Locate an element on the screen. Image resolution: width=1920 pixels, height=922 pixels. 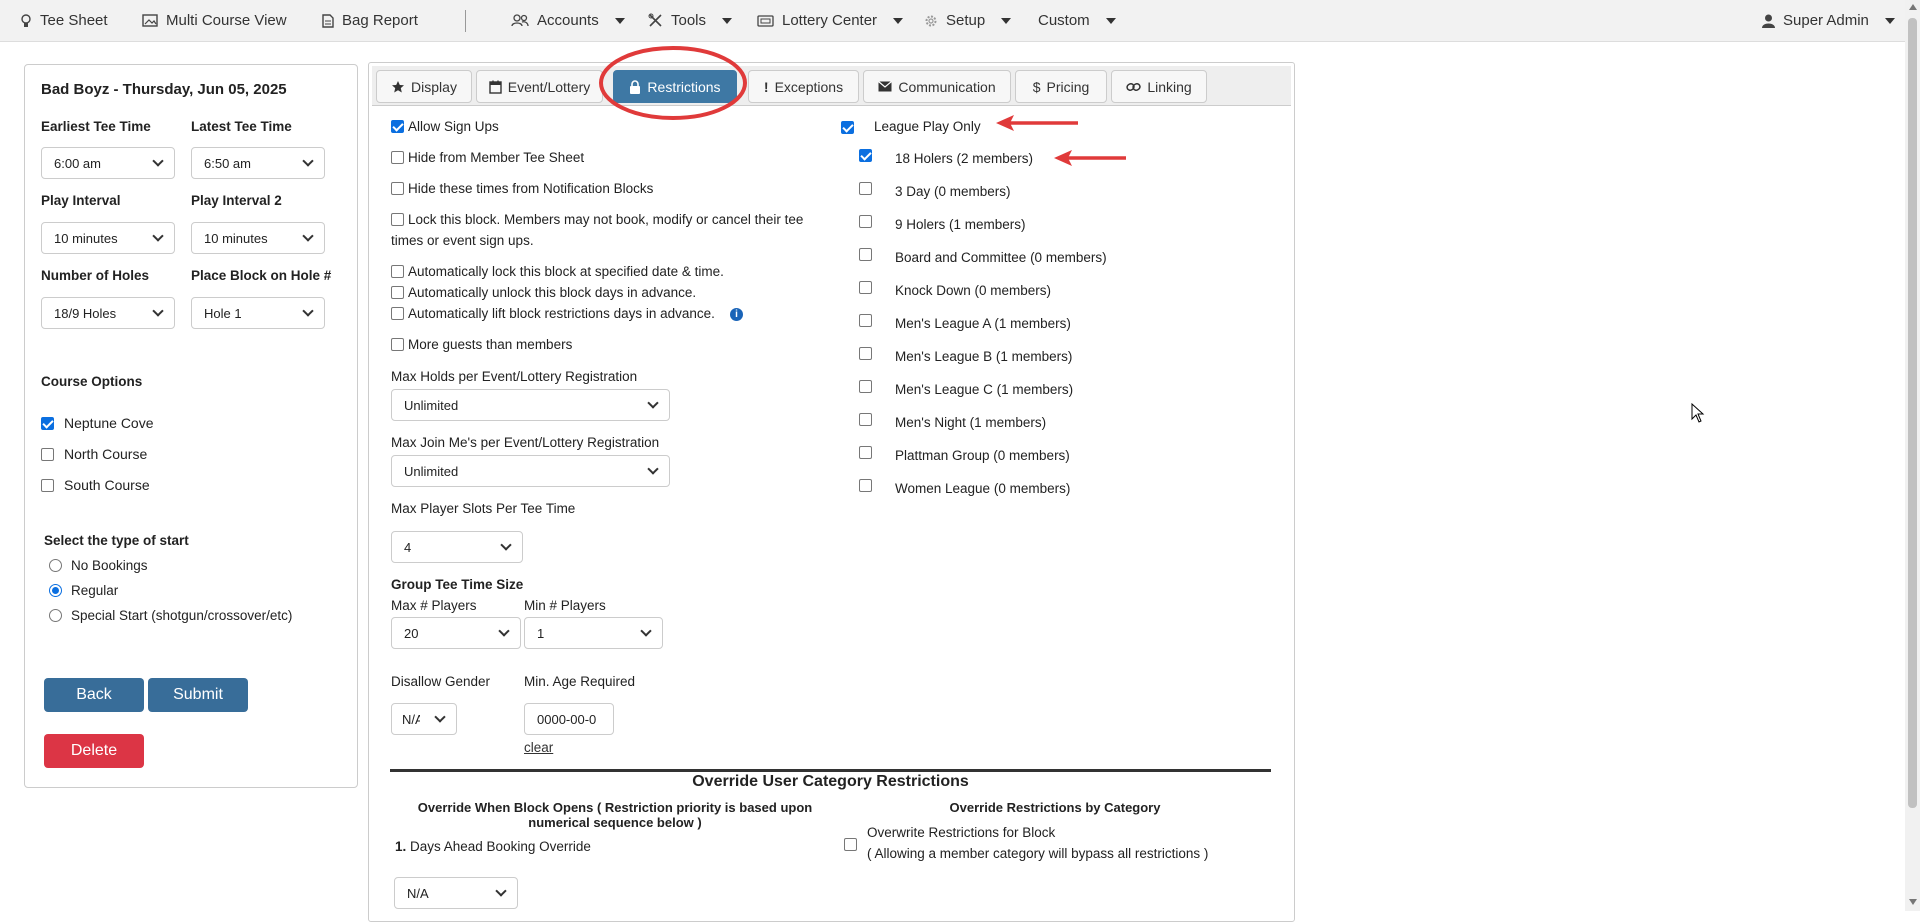
league-label: Men's League A (1 members) is located at coordinates (983, 323).